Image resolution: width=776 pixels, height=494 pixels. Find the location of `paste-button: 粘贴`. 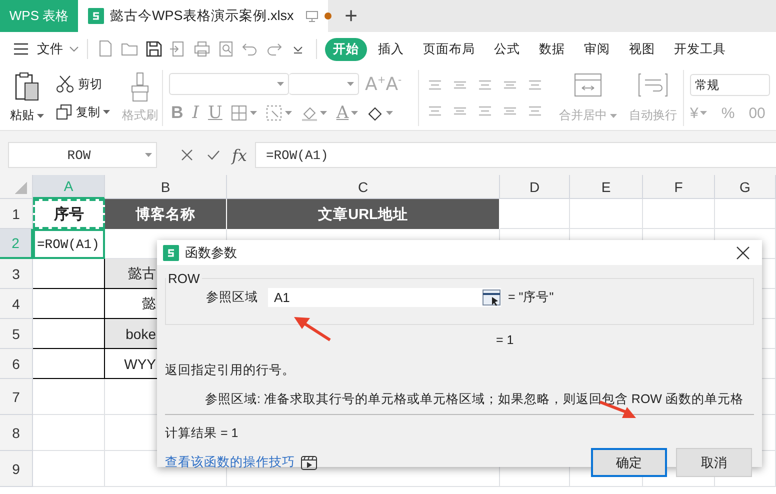

paste-button: 粘贴 is located at coordinates (27, 98).